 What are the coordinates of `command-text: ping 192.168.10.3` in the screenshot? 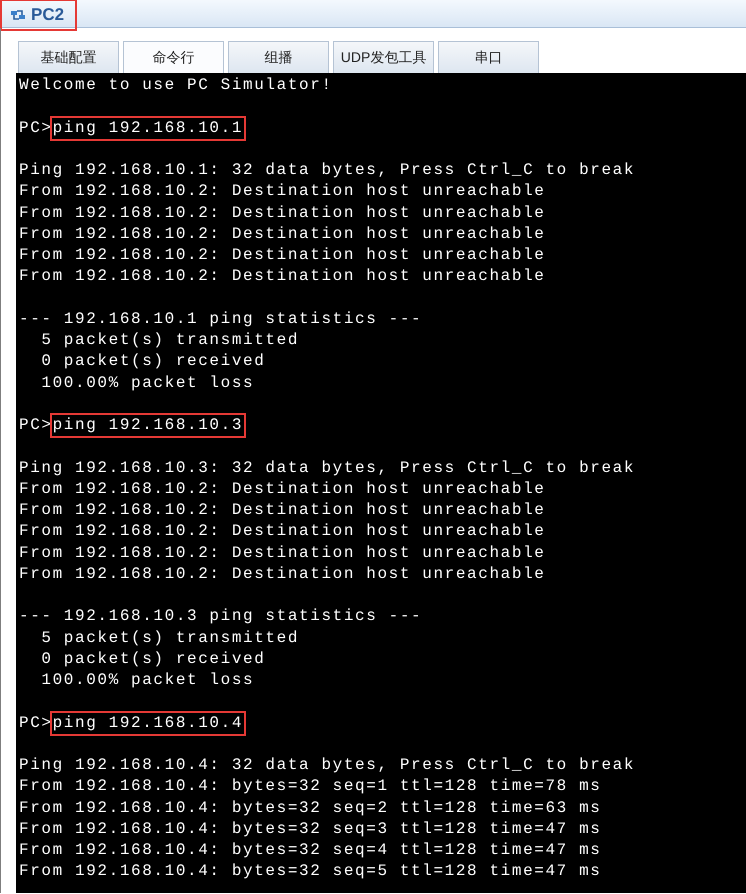 It's located at (148, 425).